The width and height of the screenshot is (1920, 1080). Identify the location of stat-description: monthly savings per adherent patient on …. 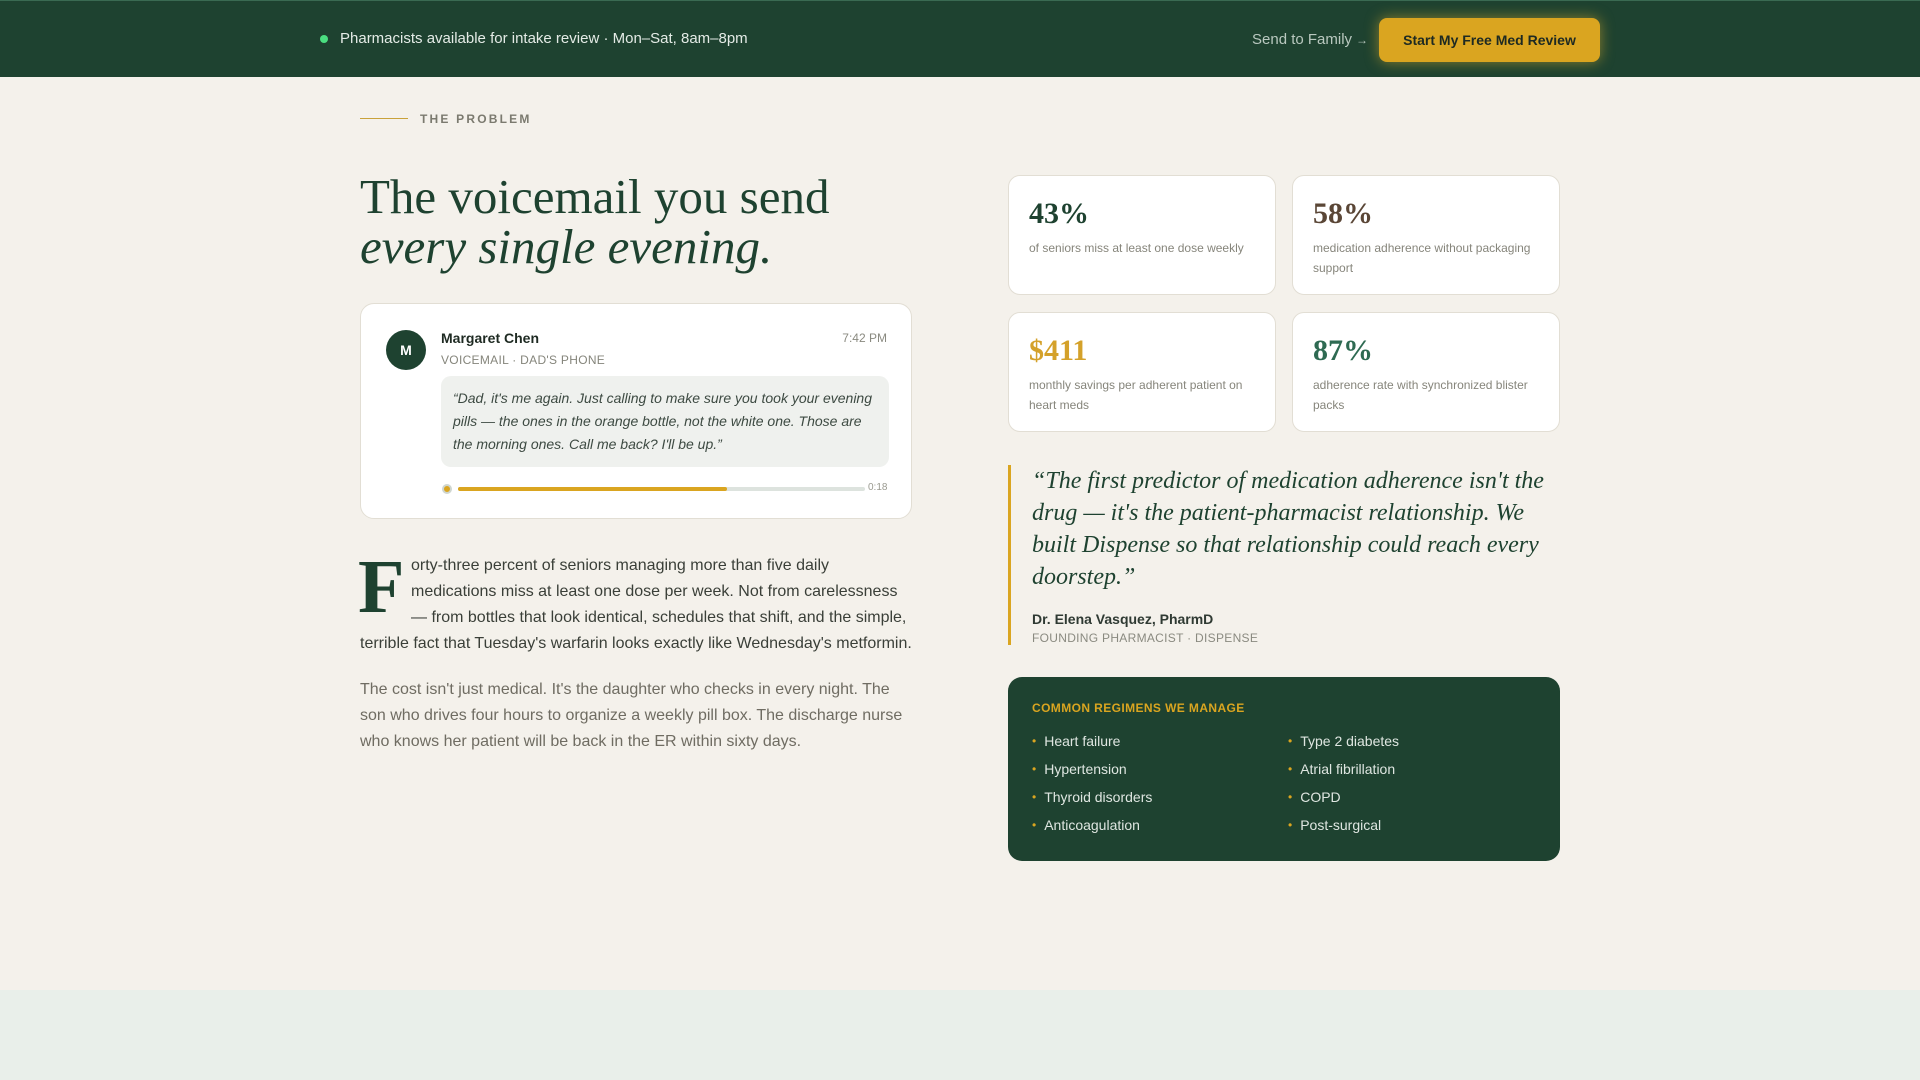
(1136, 395).